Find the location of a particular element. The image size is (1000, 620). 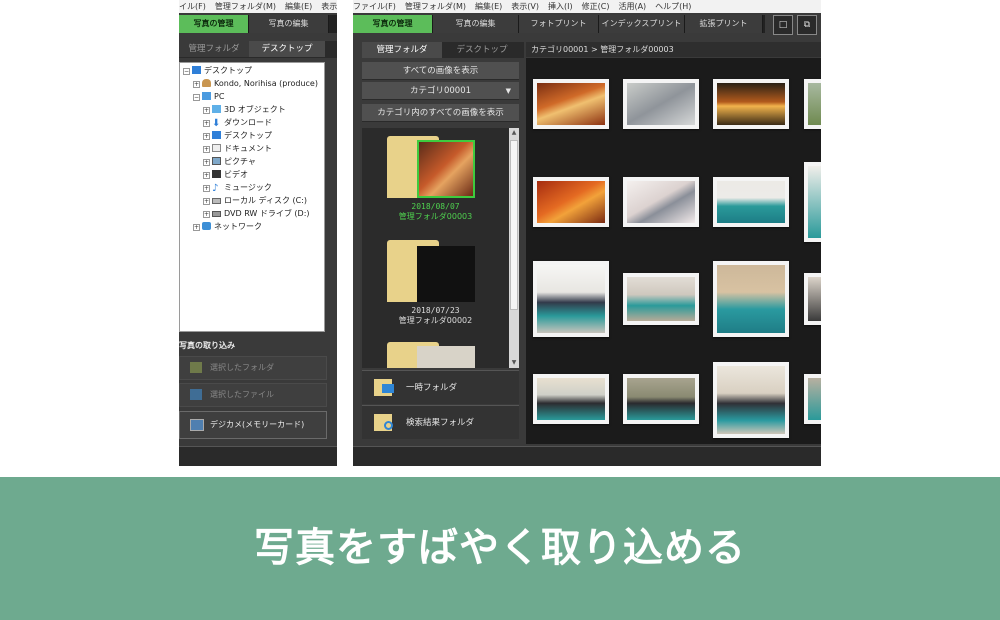

tree-item-pictures: ピクチャ is located at coordinates (234, 162).